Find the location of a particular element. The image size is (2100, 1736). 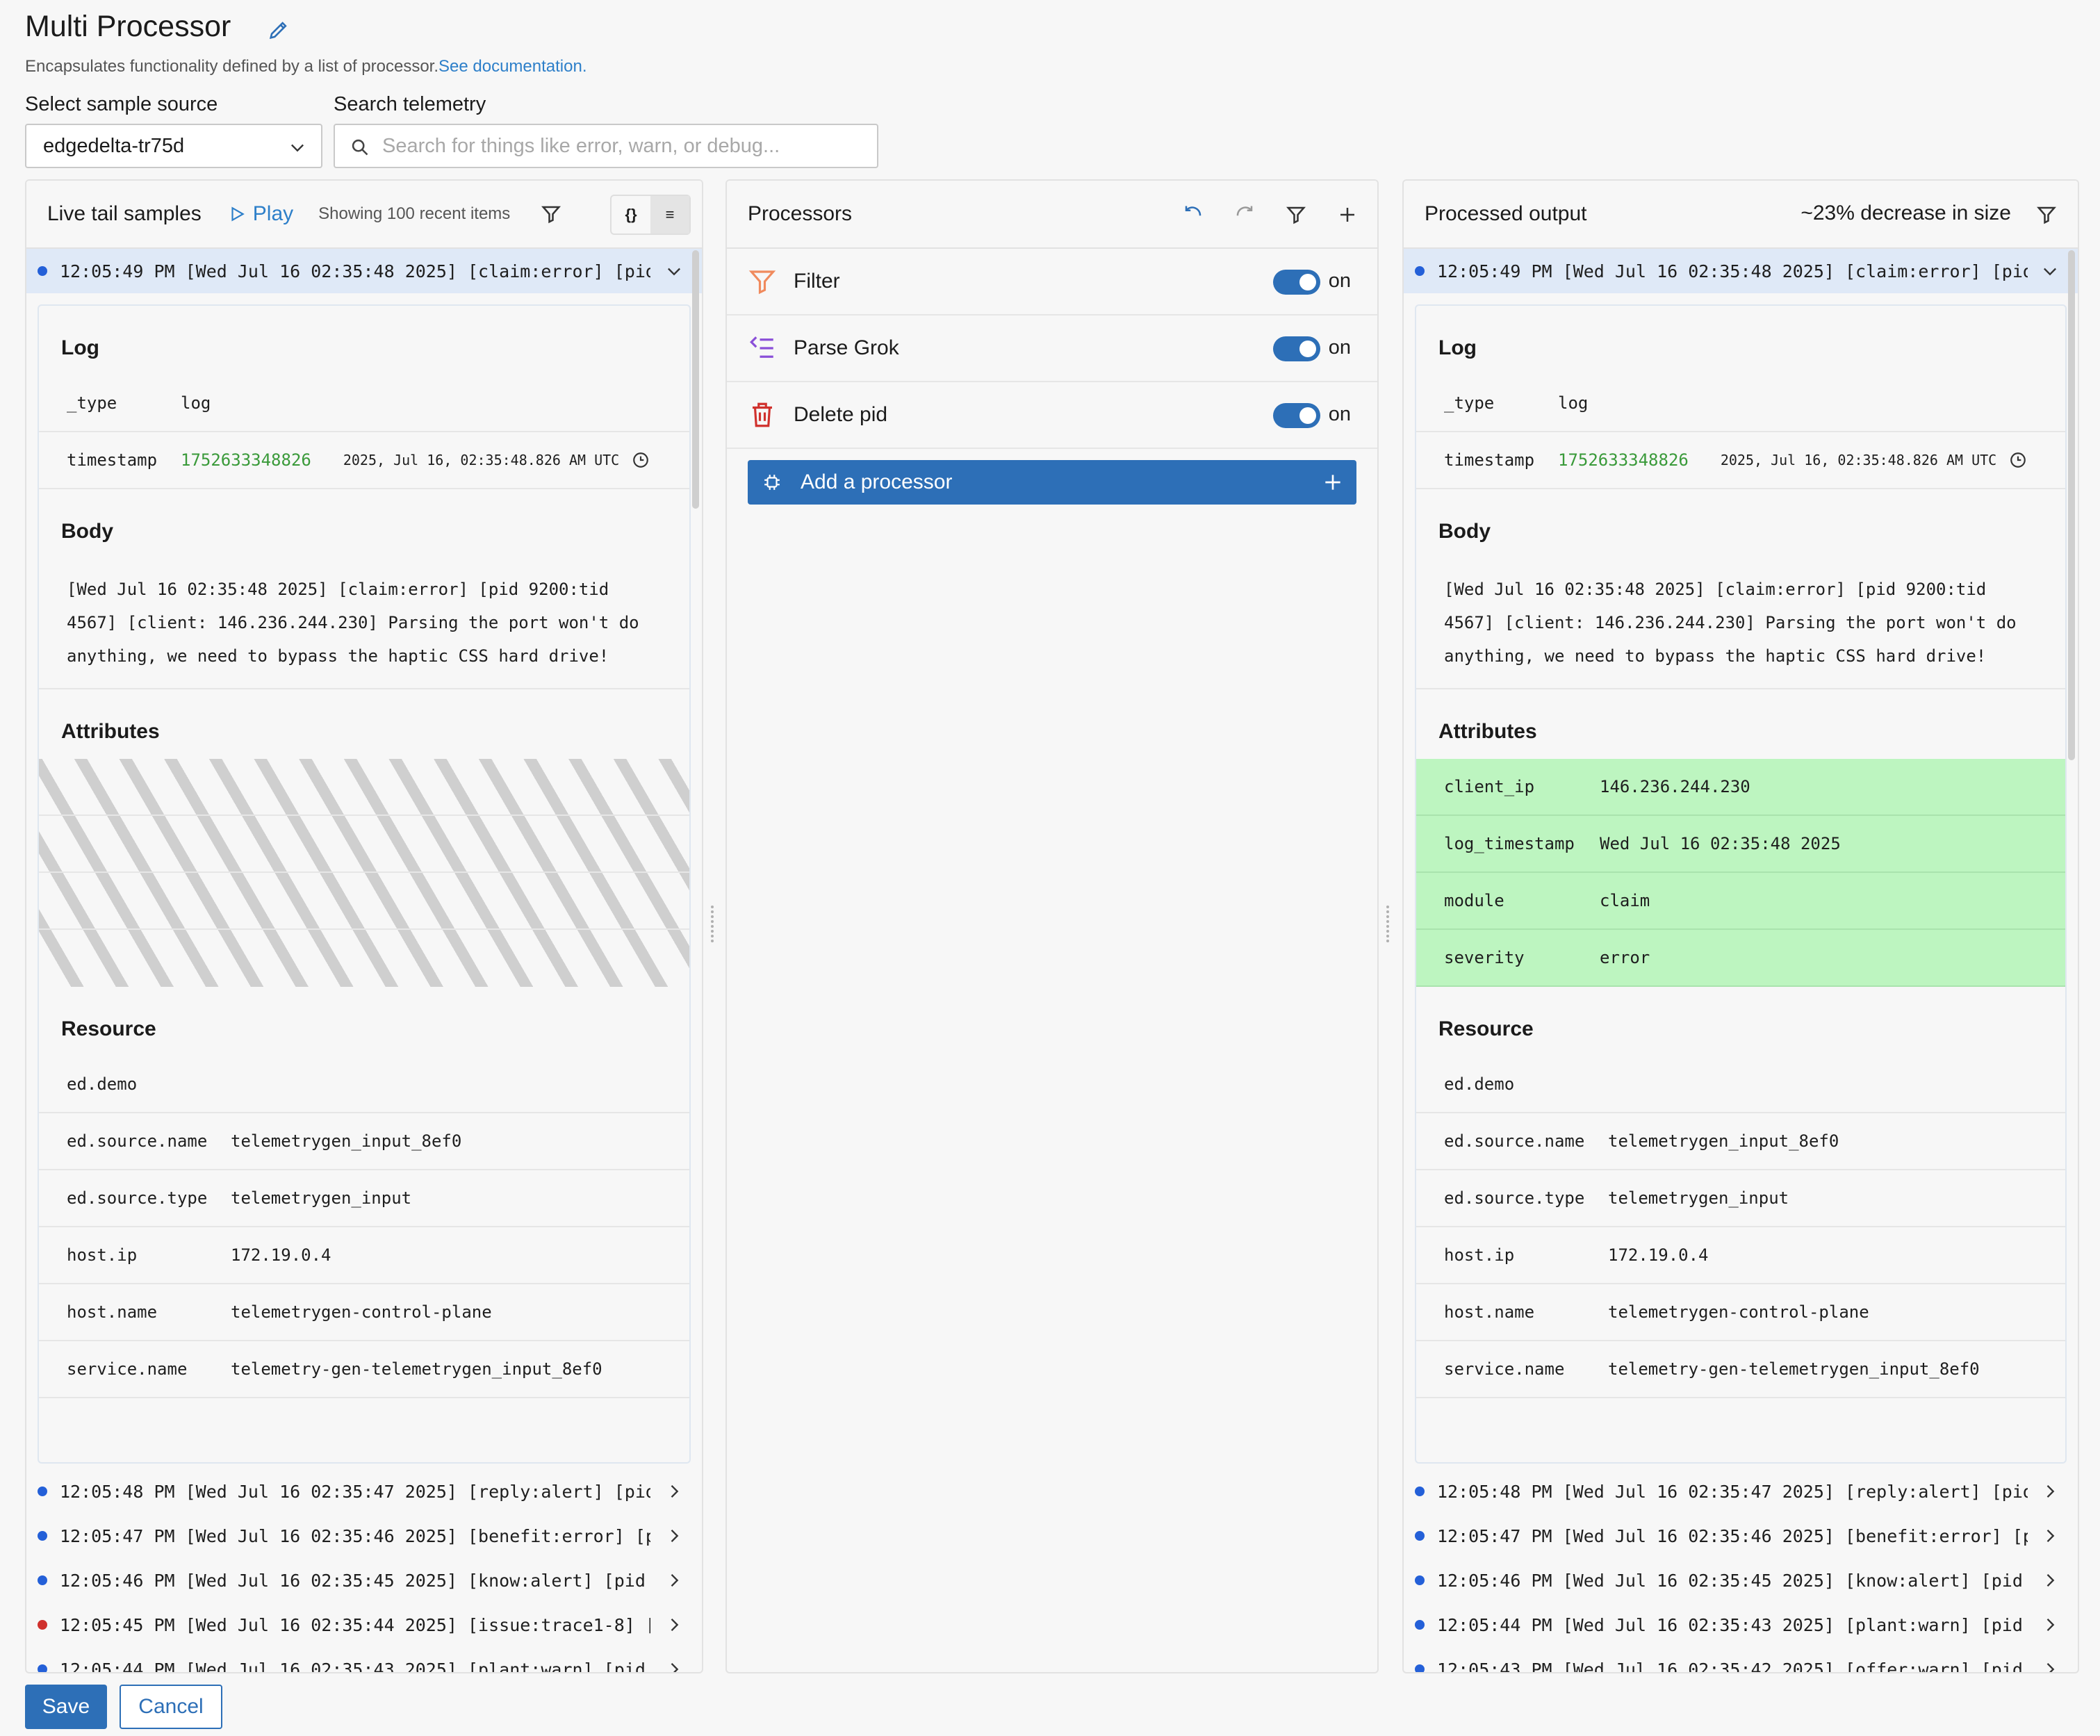

field-value: 172.19.0.4 is located at coordinates (281, 1255).